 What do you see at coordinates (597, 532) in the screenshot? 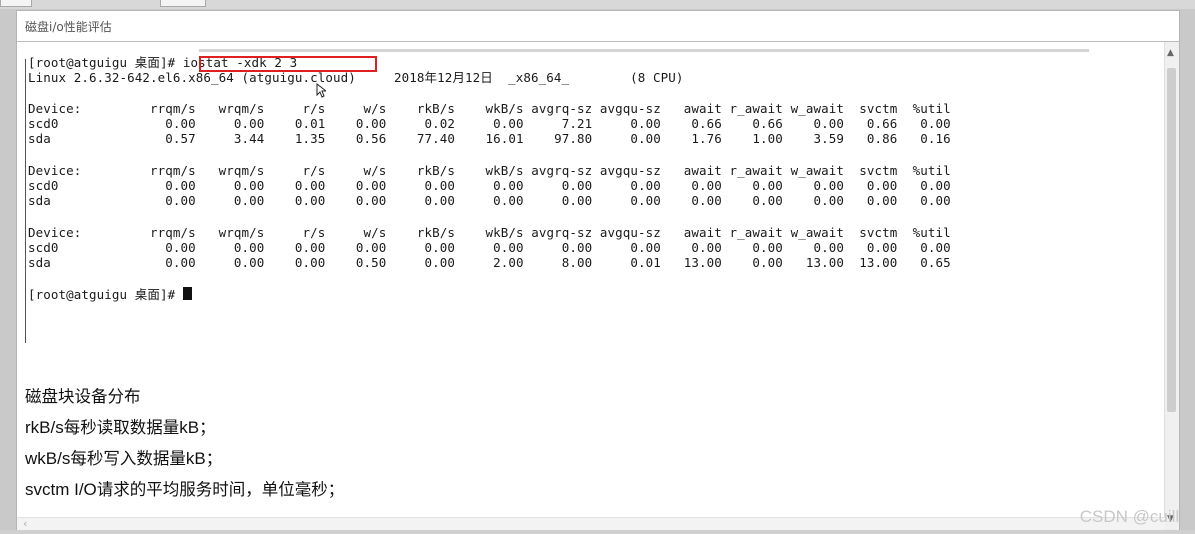
I see `bottom-strip` at bounding box center [597, 532].